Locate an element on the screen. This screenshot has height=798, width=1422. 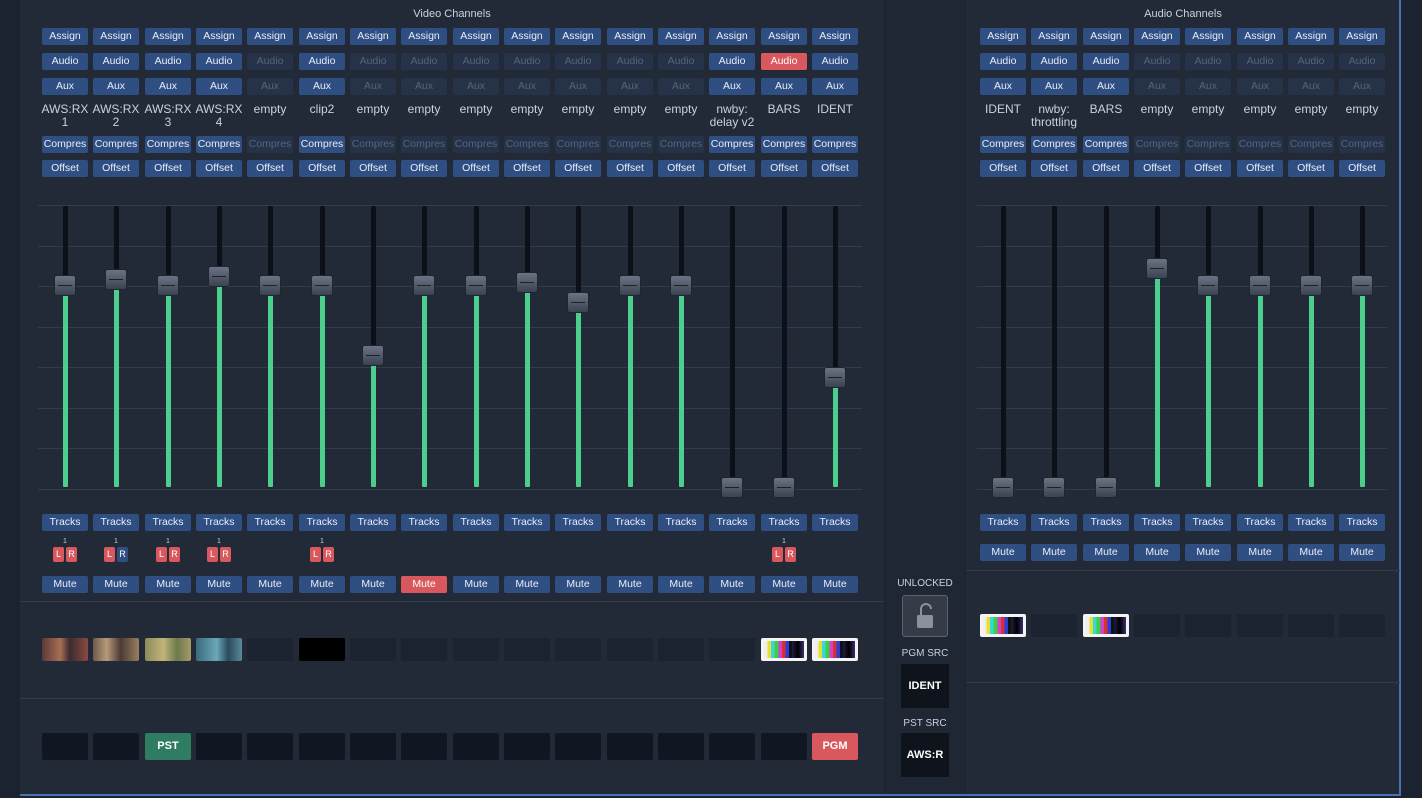
lock-button is located at coordinates (925, 616).